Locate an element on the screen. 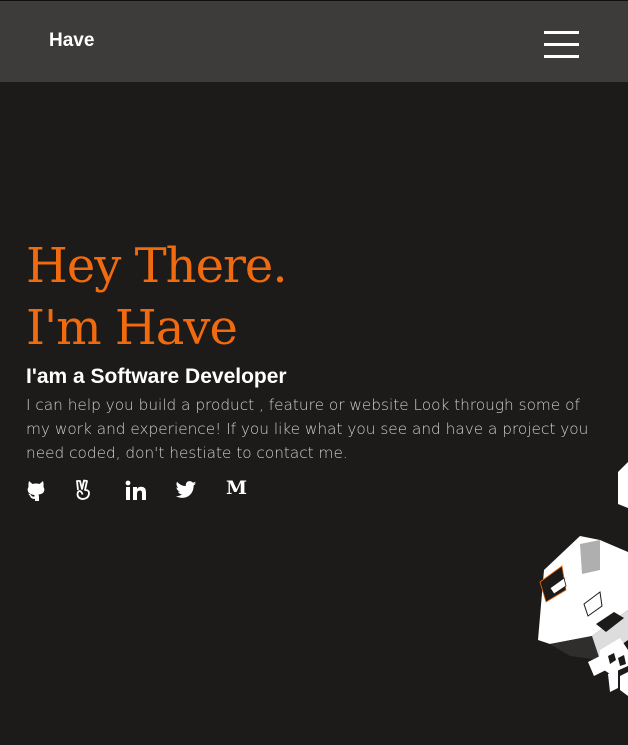  brand-logo: Have is located at coordinates (71, 41).